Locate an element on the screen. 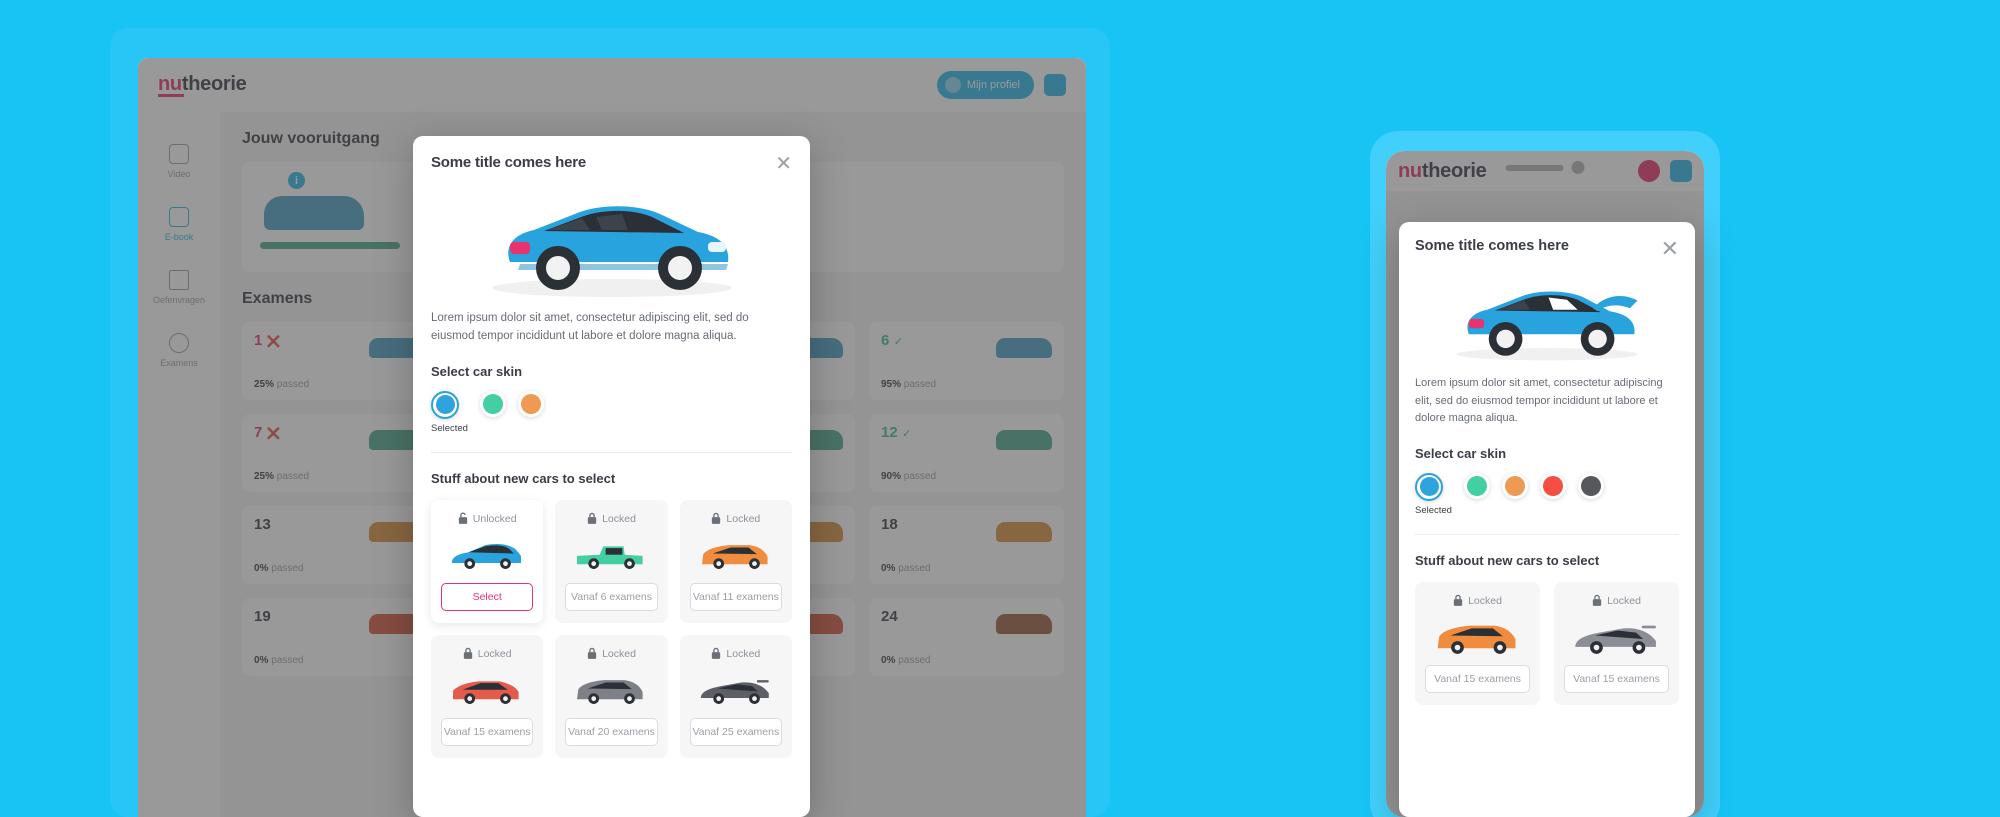 This screenshot has width=2000, height=817. phone-swatch-circle-grey is located at coordinates (1590, 485).